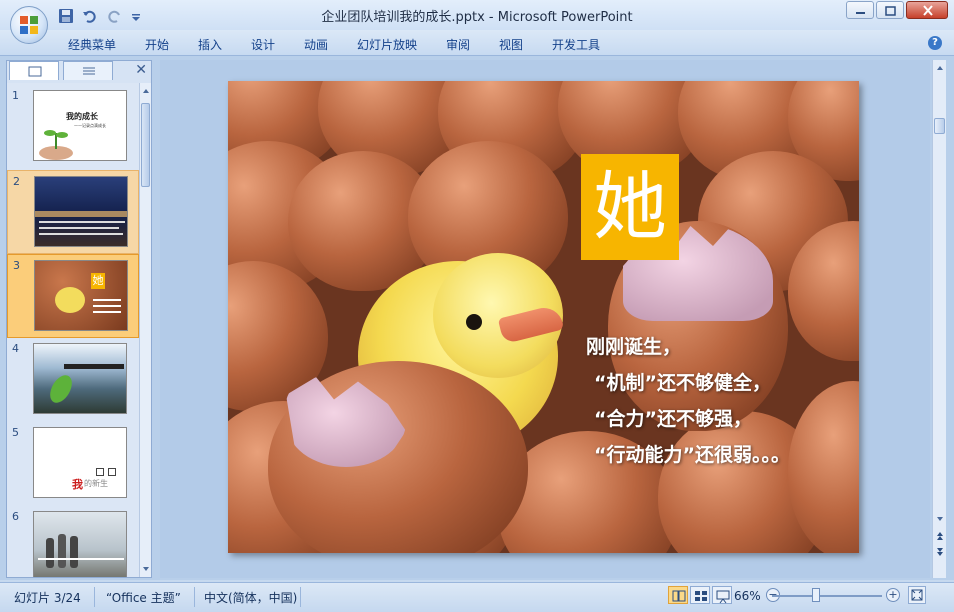  What do you see at coordinates (692, 455) in the screenshot?
I see `slide-line: “行动能力”还很弱。。。` at bounding box center [692, 455].